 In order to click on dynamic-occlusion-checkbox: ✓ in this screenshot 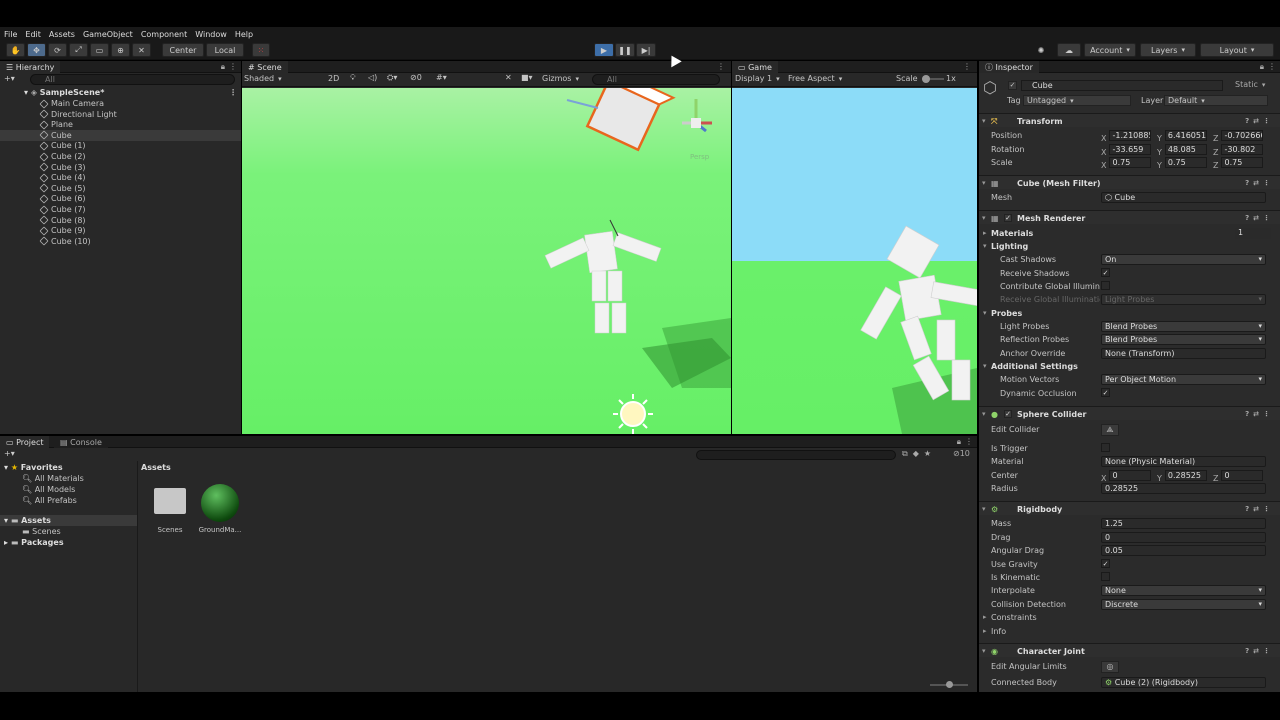, I will do `click(1105, 392)`.